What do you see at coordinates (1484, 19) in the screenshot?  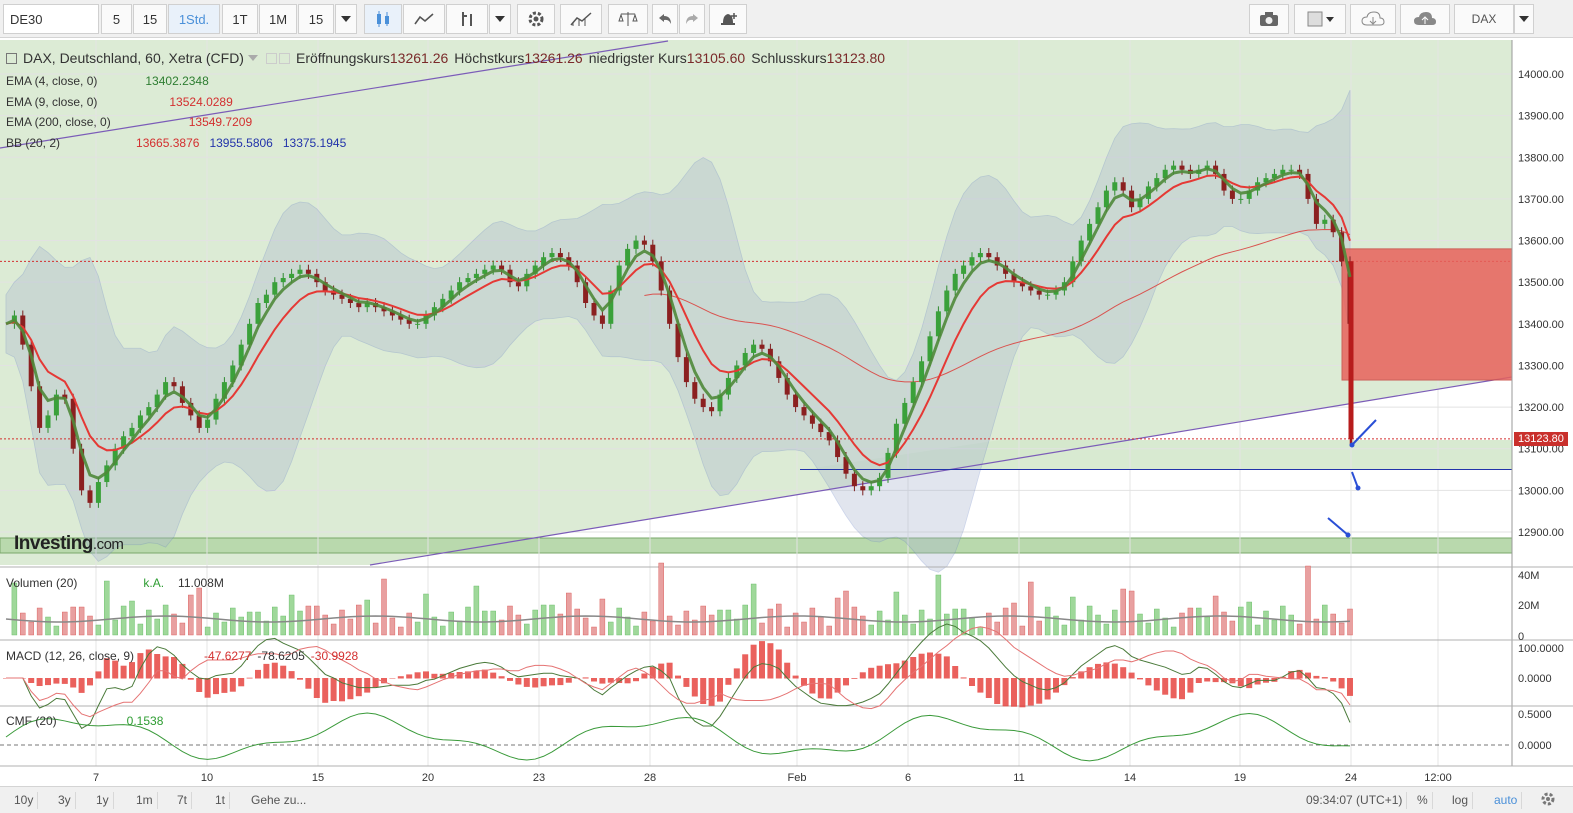 I see `symbol-compare-select: DAX` at bounding box center [1484, 19].